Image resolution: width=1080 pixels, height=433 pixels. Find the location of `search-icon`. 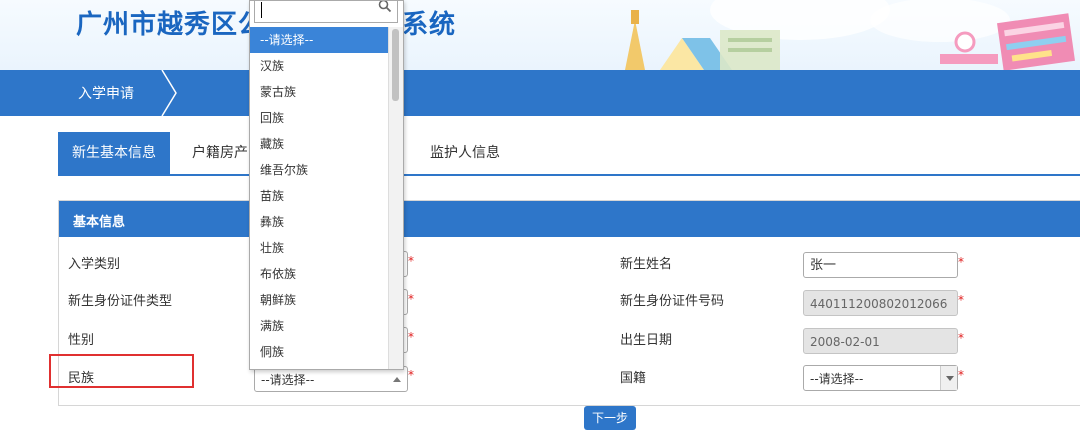

search-icon is located at coordinates (385, 7).